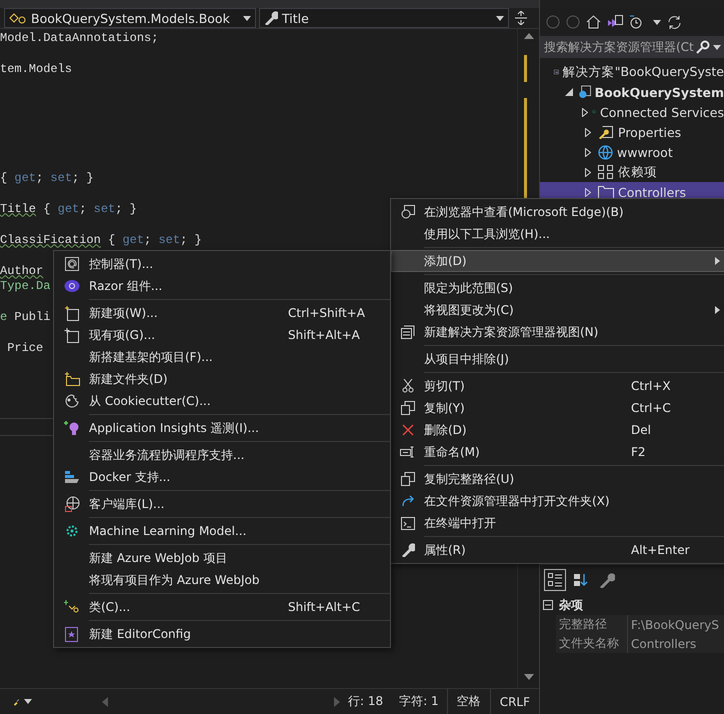  What do you see at coordinates (105, 701) in the screenshot?
I see `scroll-left-icon` at bounding box center [105, 701].